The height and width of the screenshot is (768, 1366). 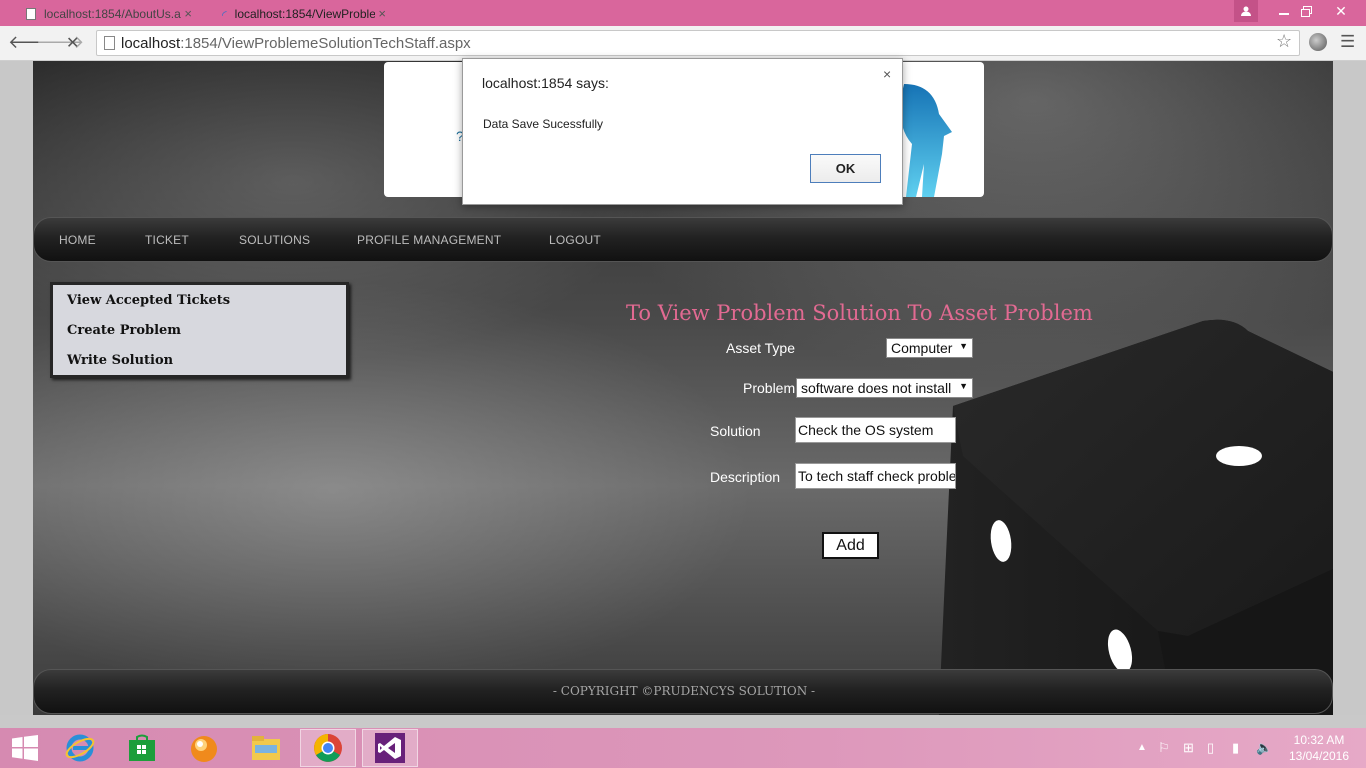 What do you see at coordinates (543, 124) in the screenshot?
I see `dialog-message: Data Save Sucessfully` at bounding box center [543, 124].